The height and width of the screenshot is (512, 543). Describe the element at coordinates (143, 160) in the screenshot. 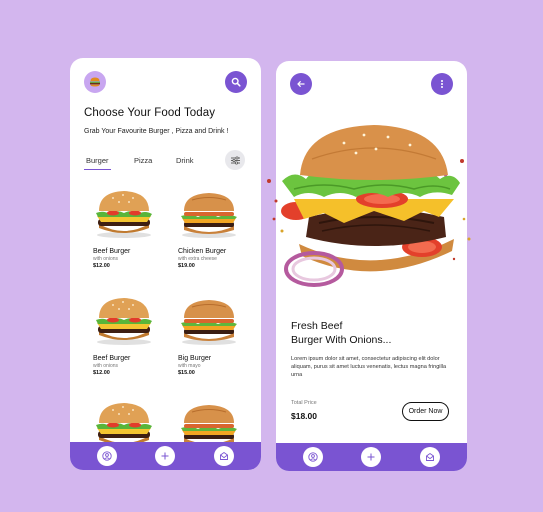

I see `tab-pizza: Pizza` at that location.